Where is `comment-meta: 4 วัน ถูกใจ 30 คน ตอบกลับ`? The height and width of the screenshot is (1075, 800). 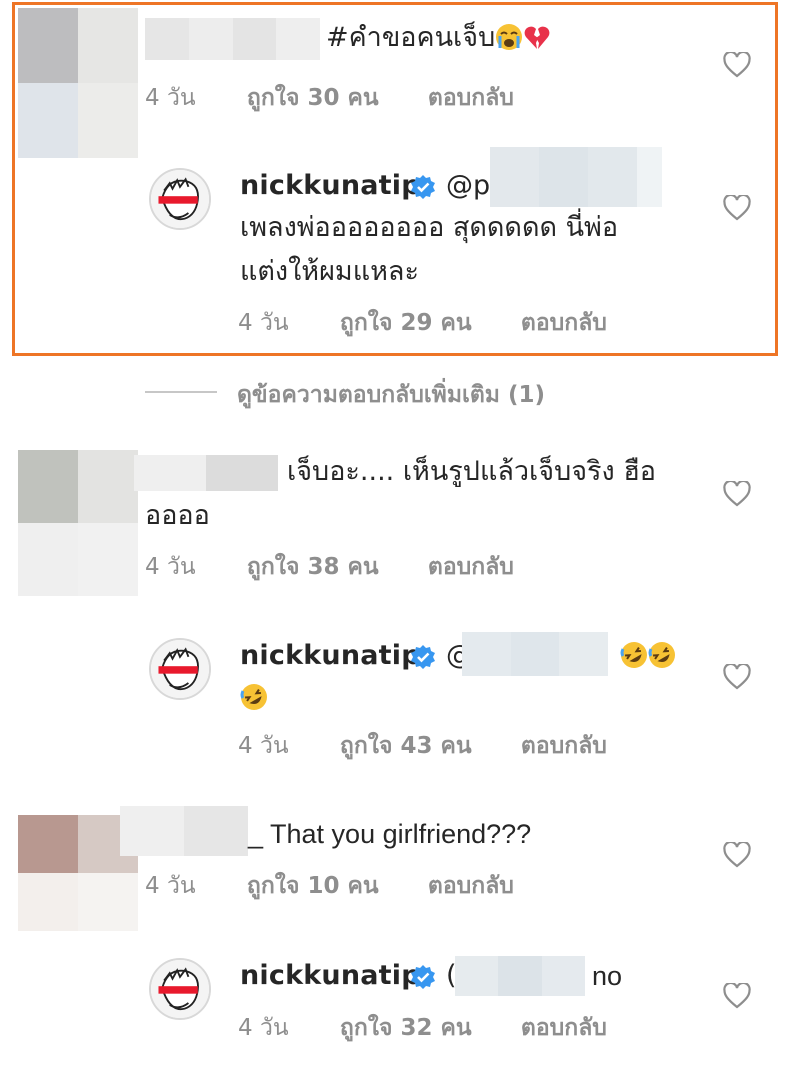 comment-meta: 4 วัน ถูกใจ 30 คน ตอบกลับ is located at coordinates (329, 98).